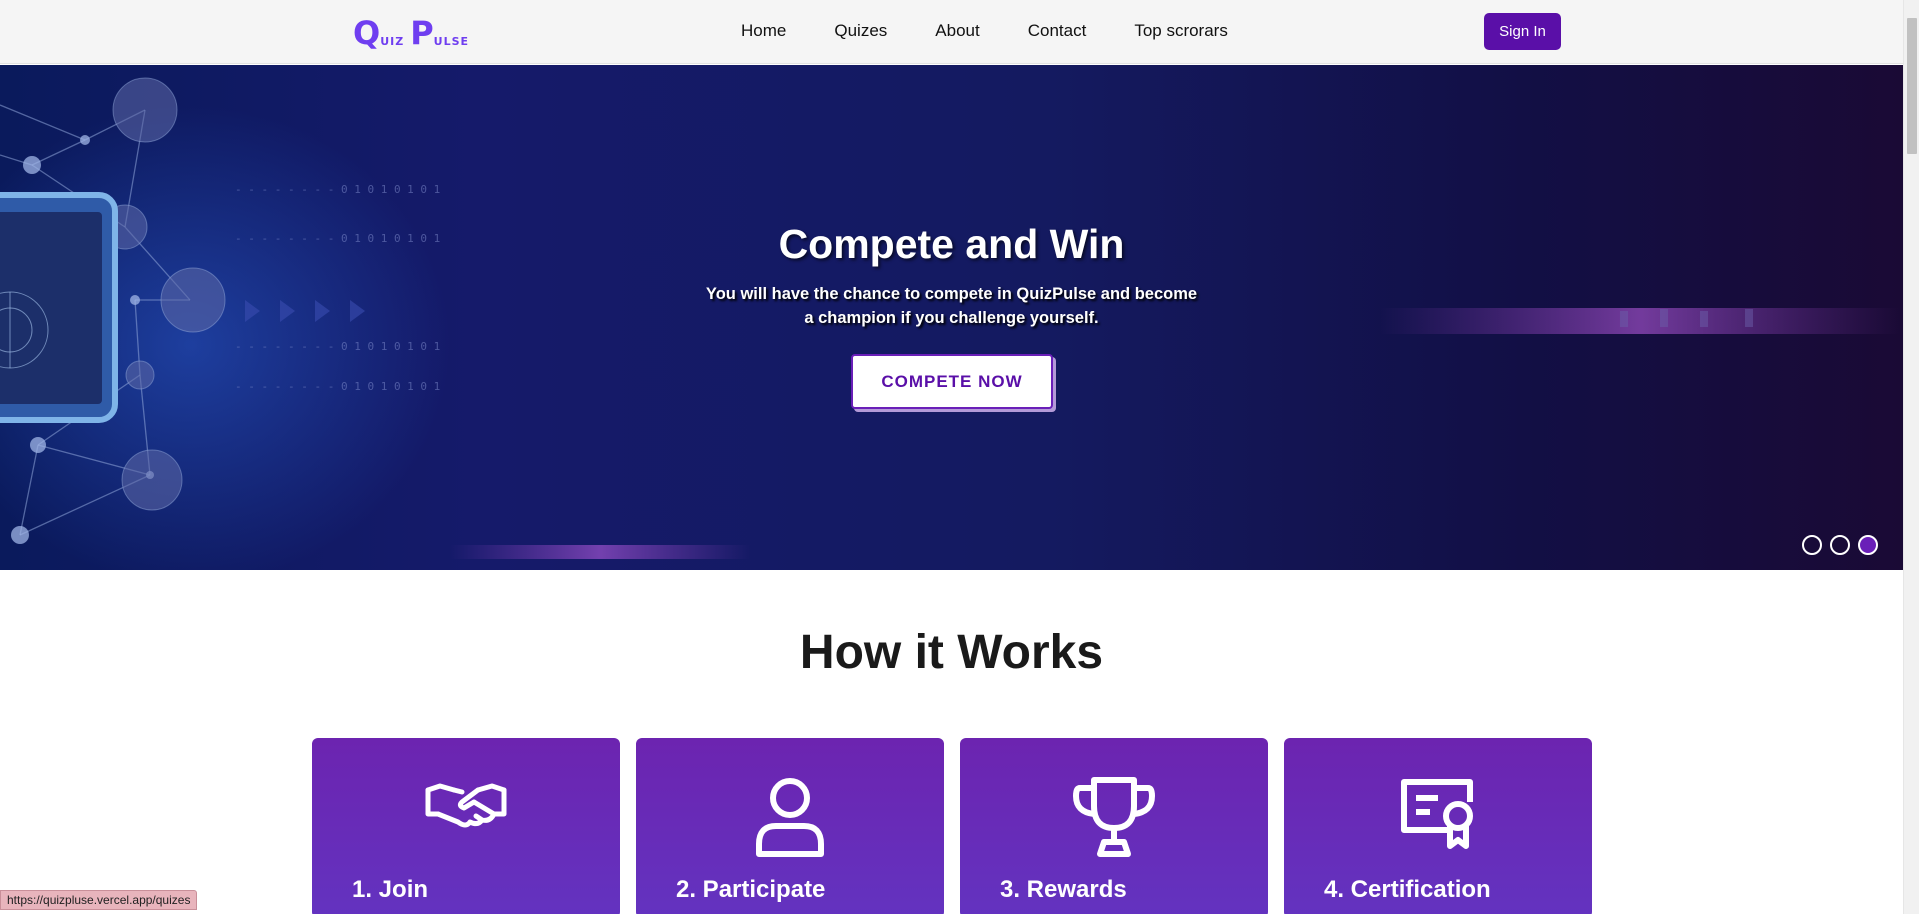  What do you see at coordinates (1407, 889) in the screenshot?
I see `card-label: 4. Certification` at bounding box center [1407, 889].